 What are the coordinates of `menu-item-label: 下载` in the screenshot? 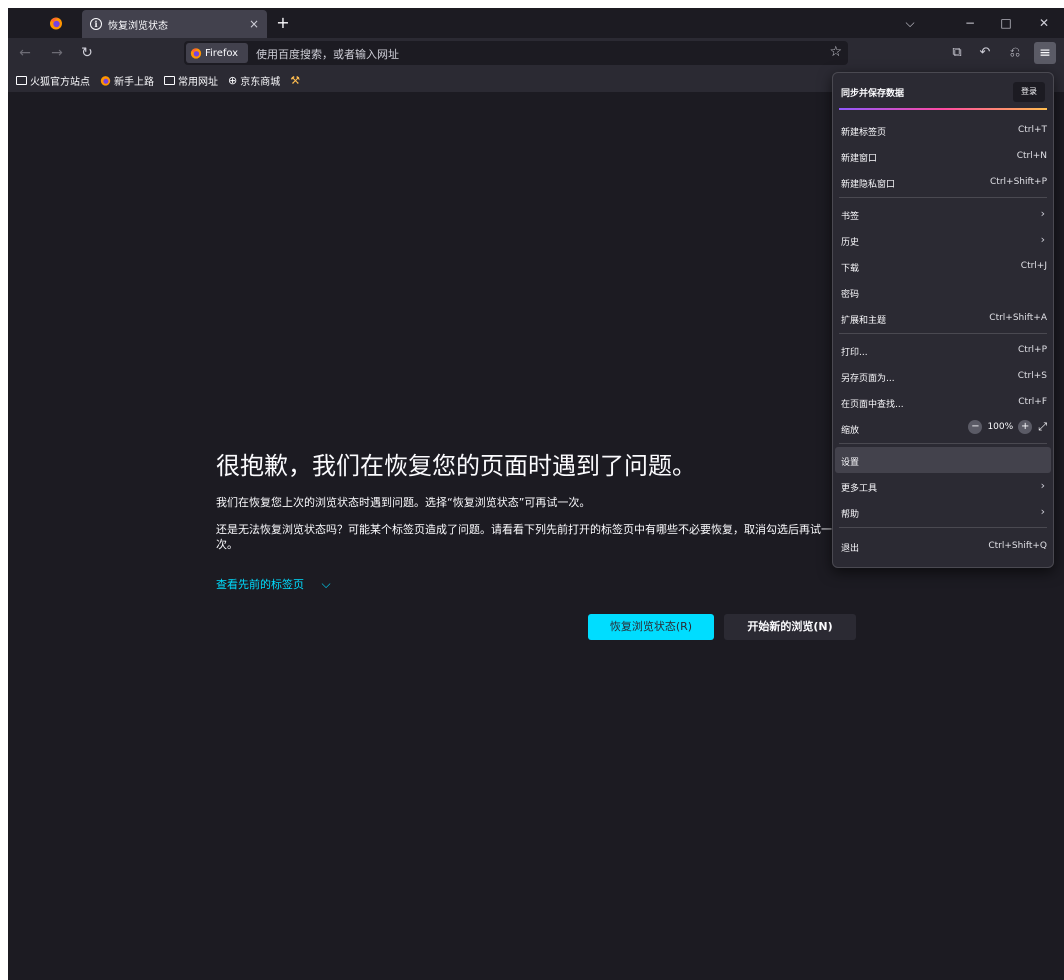 It's located at (850, 269).